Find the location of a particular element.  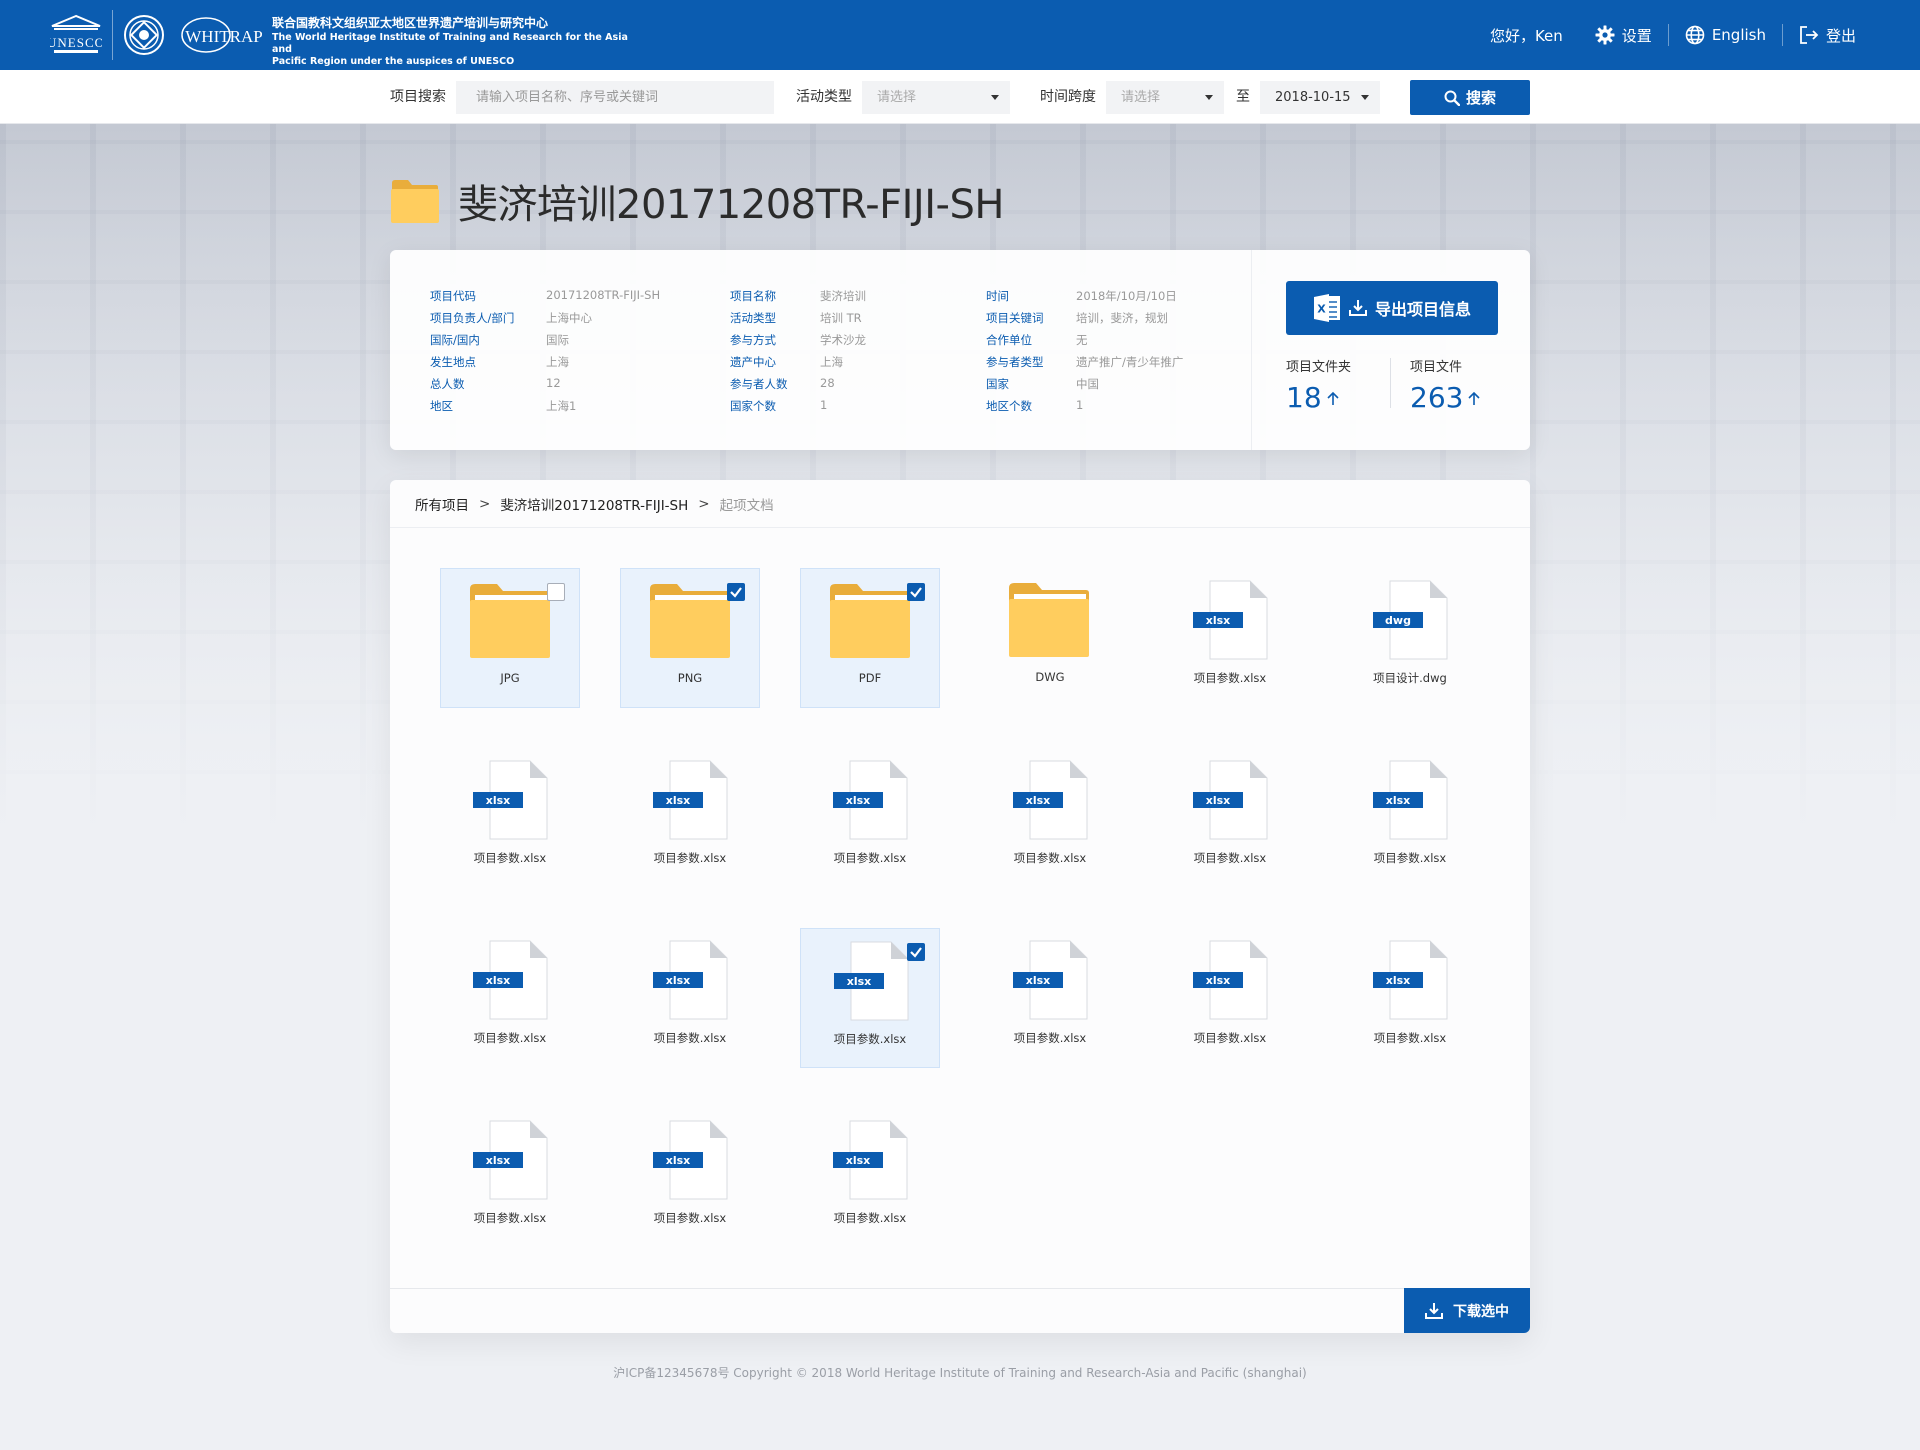

info-value: 上海中心 is located at coordinates (569, 318).